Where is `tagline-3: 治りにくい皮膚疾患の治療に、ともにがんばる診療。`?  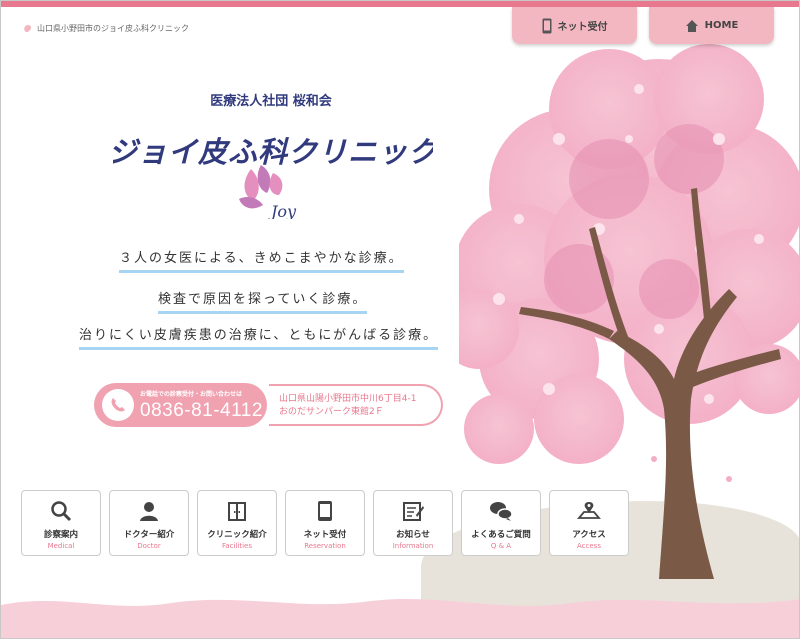
tagline-3: 治りにくい皮膚疾患の治療に、ともにがんばる診療。 is located at coordinates (259, 337).